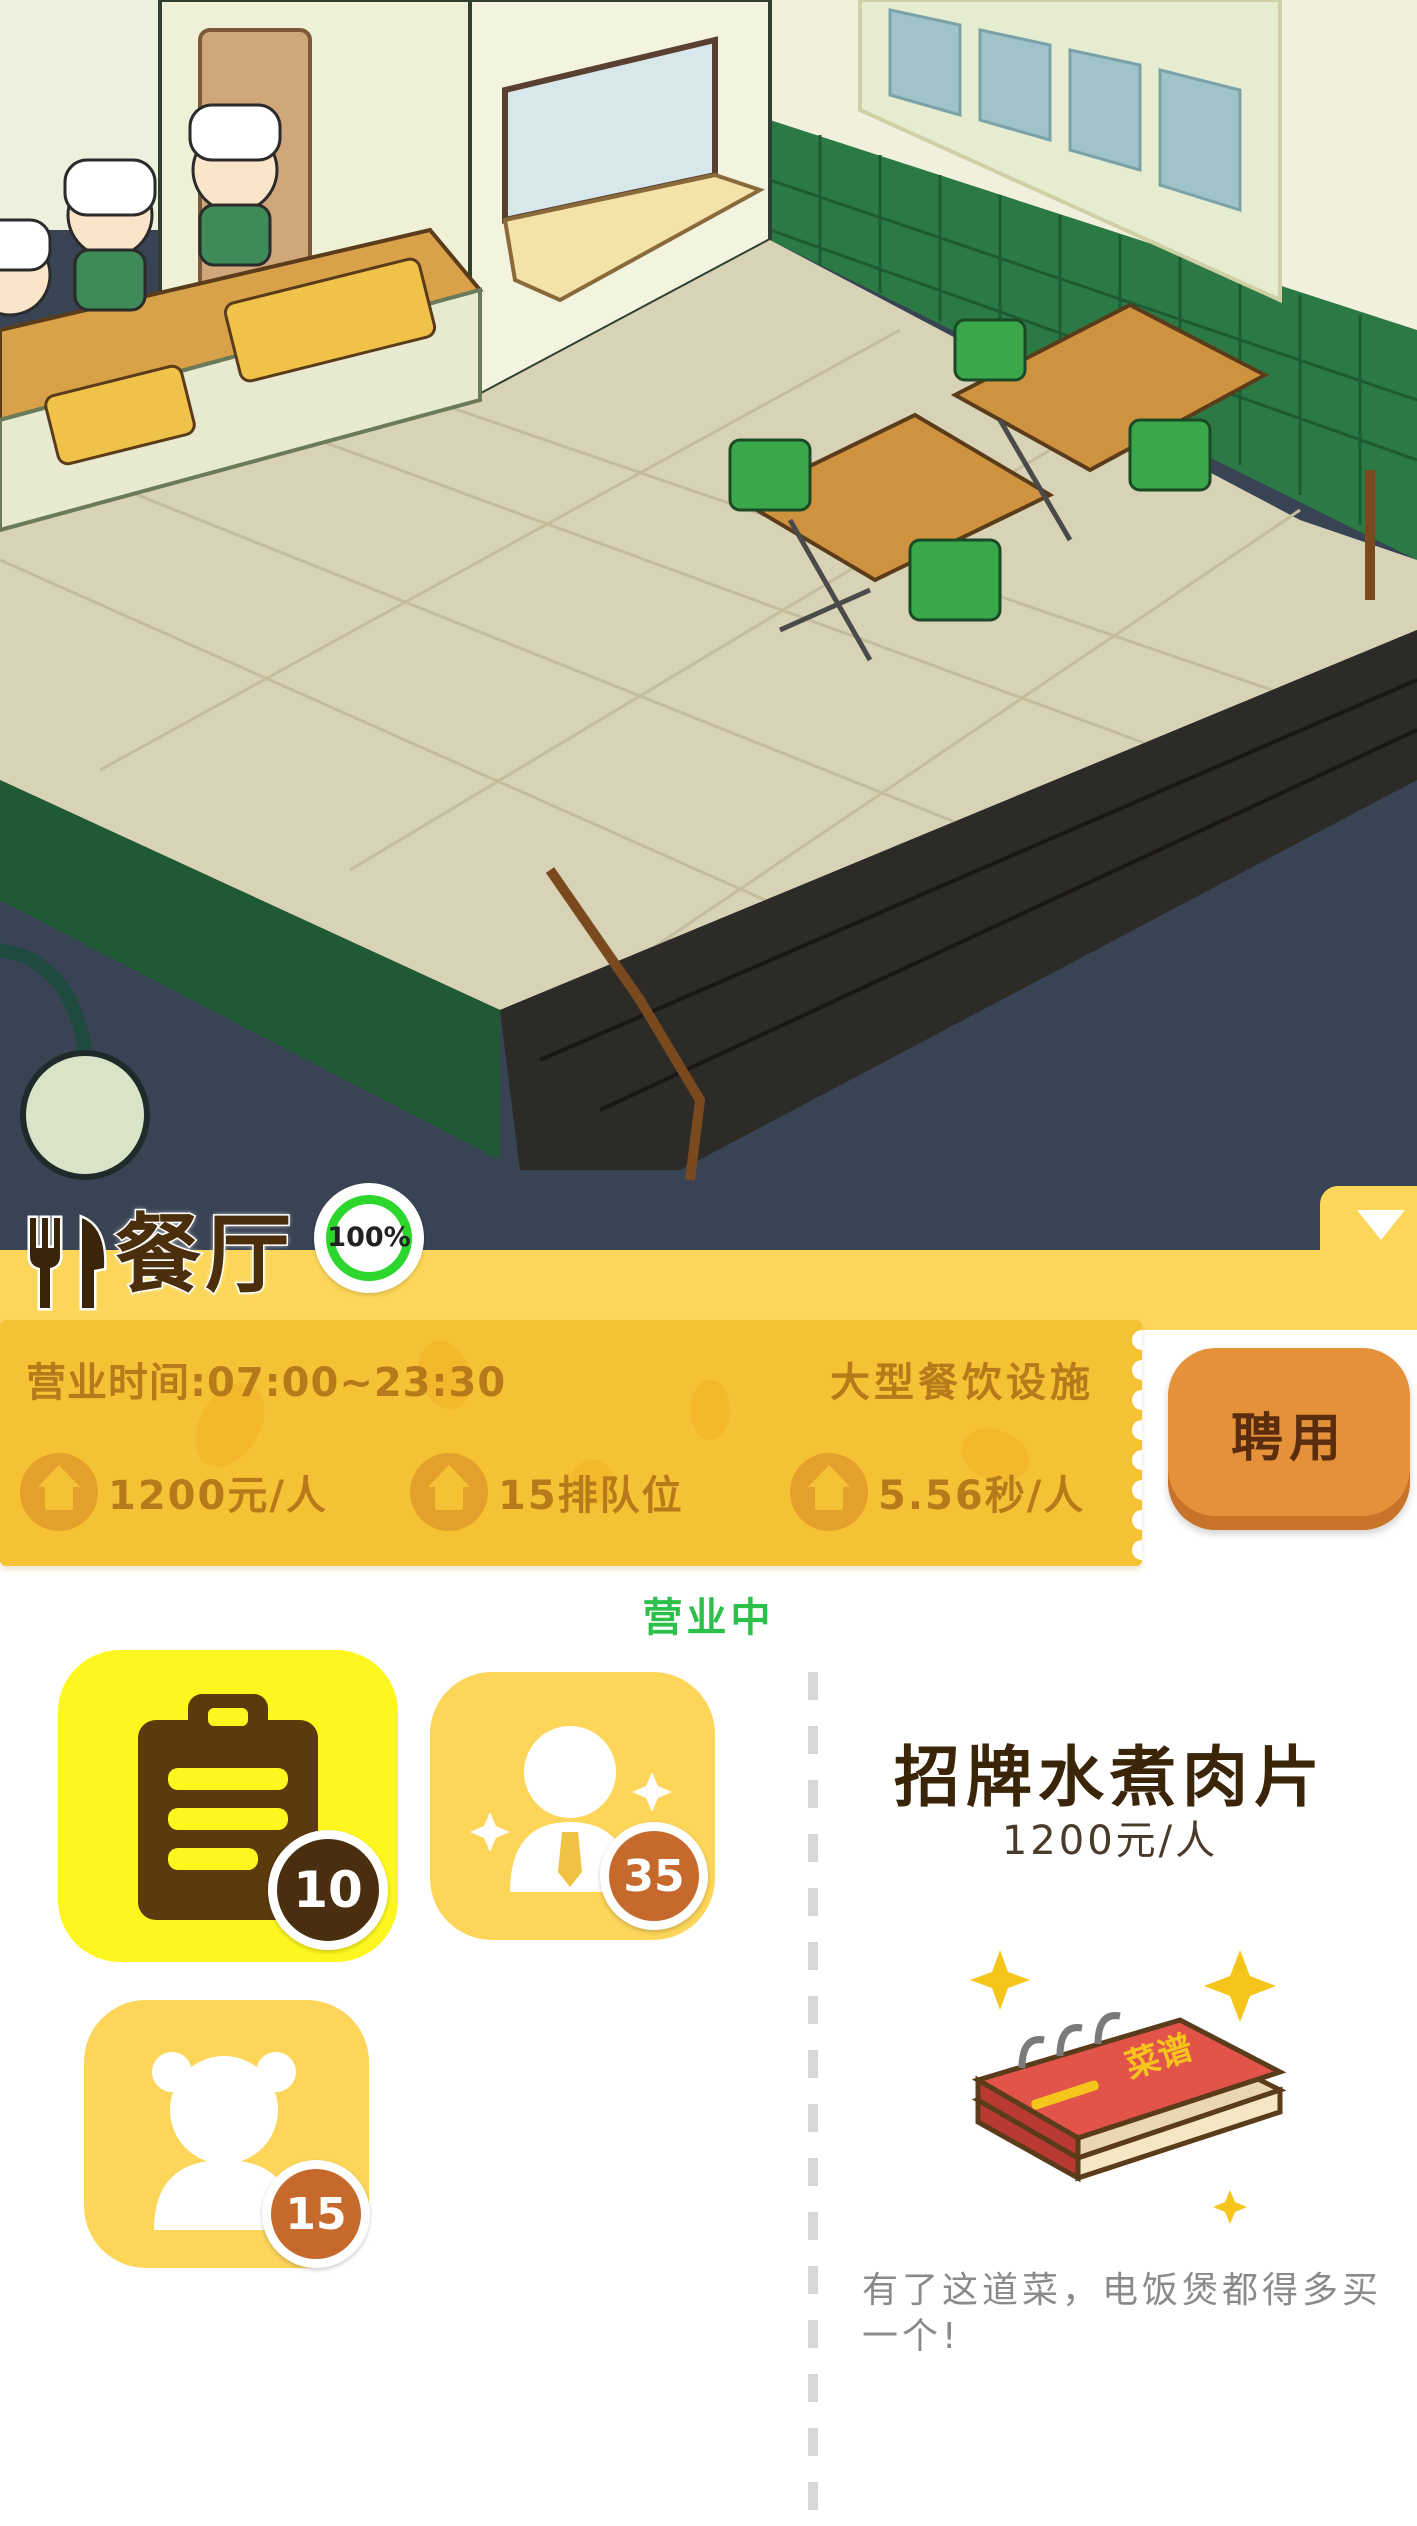 This screenshot has height=2526, width=1417. I want to click on dashed-divider, so click(813, 2099).